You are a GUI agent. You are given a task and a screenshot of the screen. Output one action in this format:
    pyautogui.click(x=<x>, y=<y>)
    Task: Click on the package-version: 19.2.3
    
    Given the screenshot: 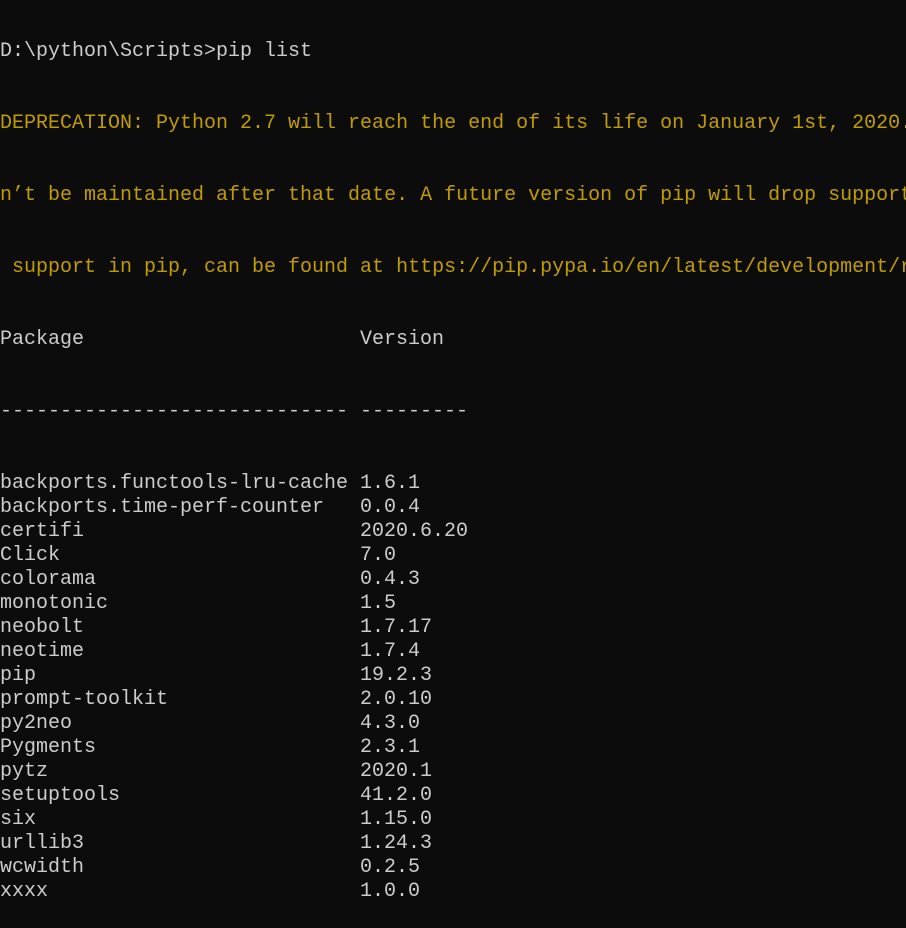 What is the action you would take?
    pyautogui.click(x=396, y=675)
    